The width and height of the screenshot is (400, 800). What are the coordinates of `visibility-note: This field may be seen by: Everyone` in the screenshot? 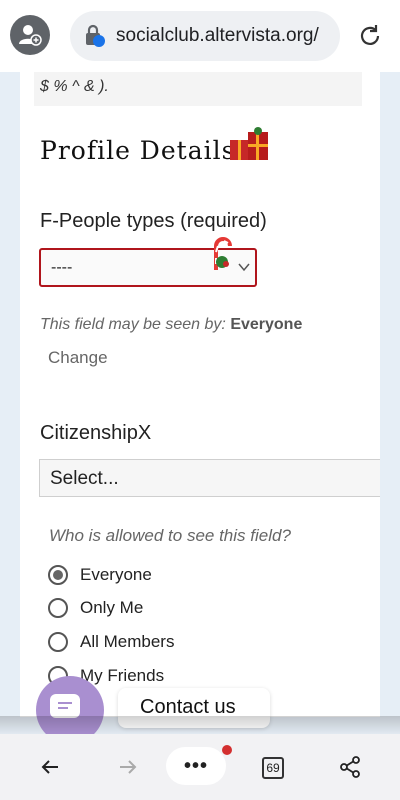 It's located at (171, 325).